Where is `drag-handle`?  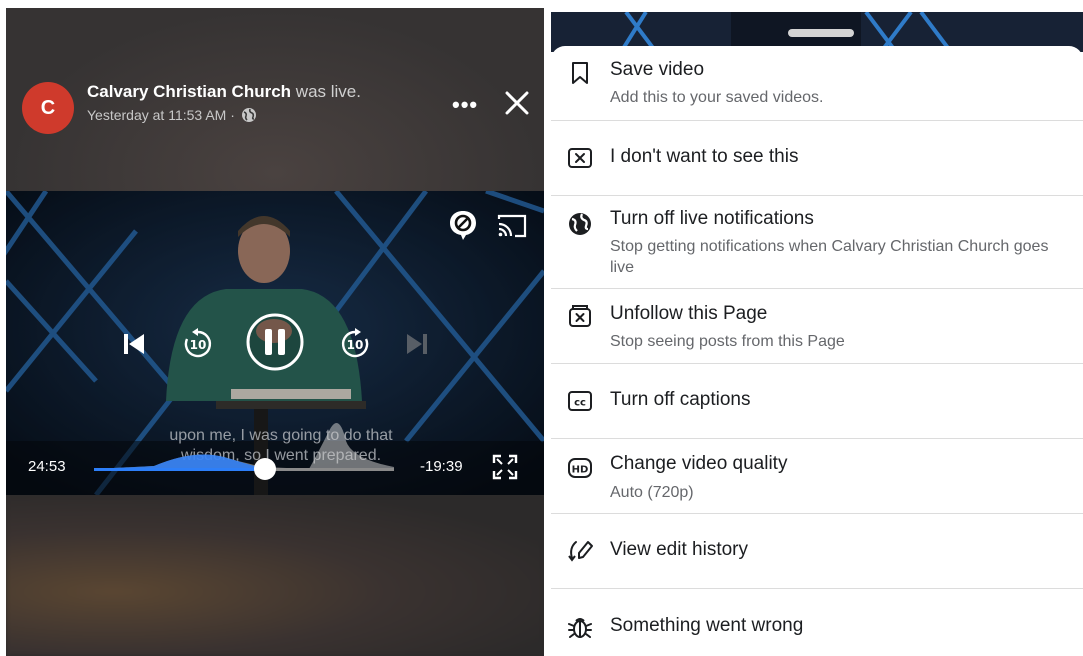 drag-handle is located at coordinates (821, 33).